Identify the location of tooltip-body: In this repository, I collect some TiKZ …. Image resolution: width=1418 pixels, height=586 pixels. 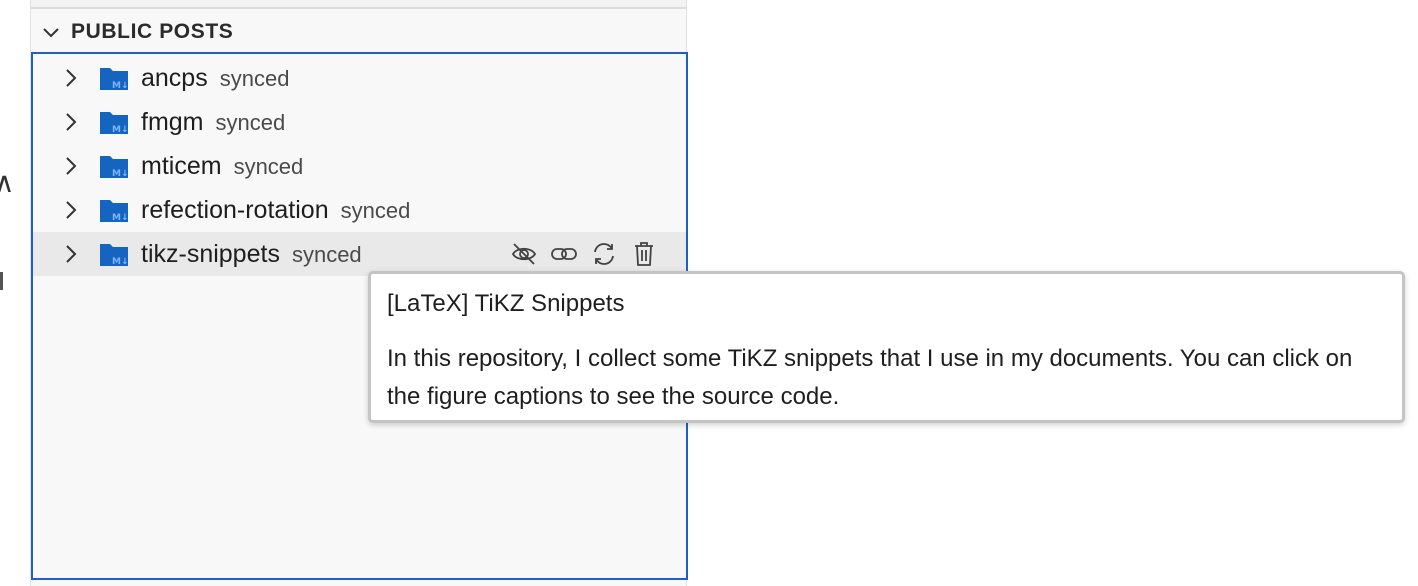
(870, 377).